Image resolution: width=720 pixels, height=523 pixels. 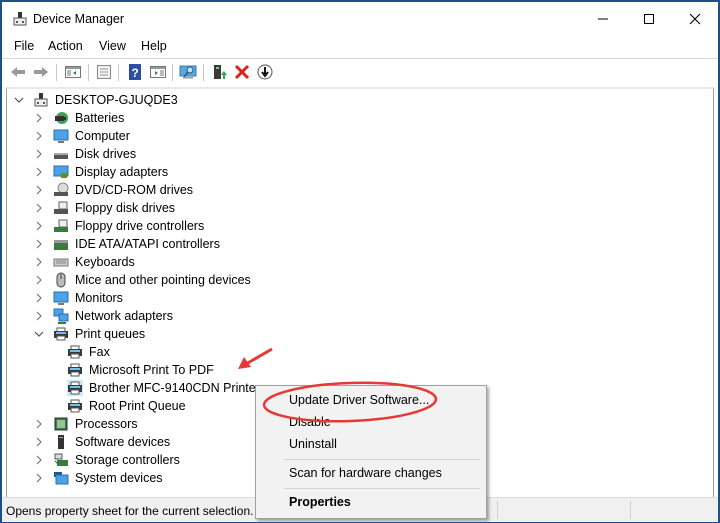 I want to click on tree-category: Floppy drive controllers, so click(x=119, y=226).